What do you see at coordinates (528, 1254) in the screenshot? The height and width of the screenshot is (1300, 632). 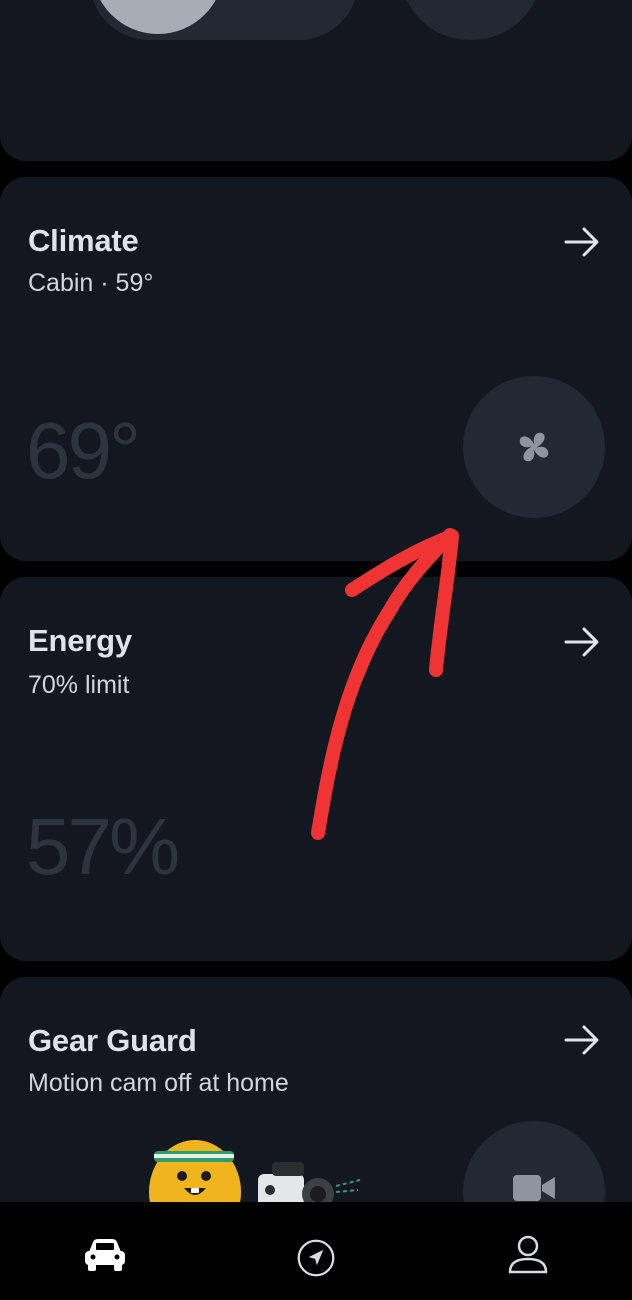 I see `profile-icon` at bounding box center [528, 1254].